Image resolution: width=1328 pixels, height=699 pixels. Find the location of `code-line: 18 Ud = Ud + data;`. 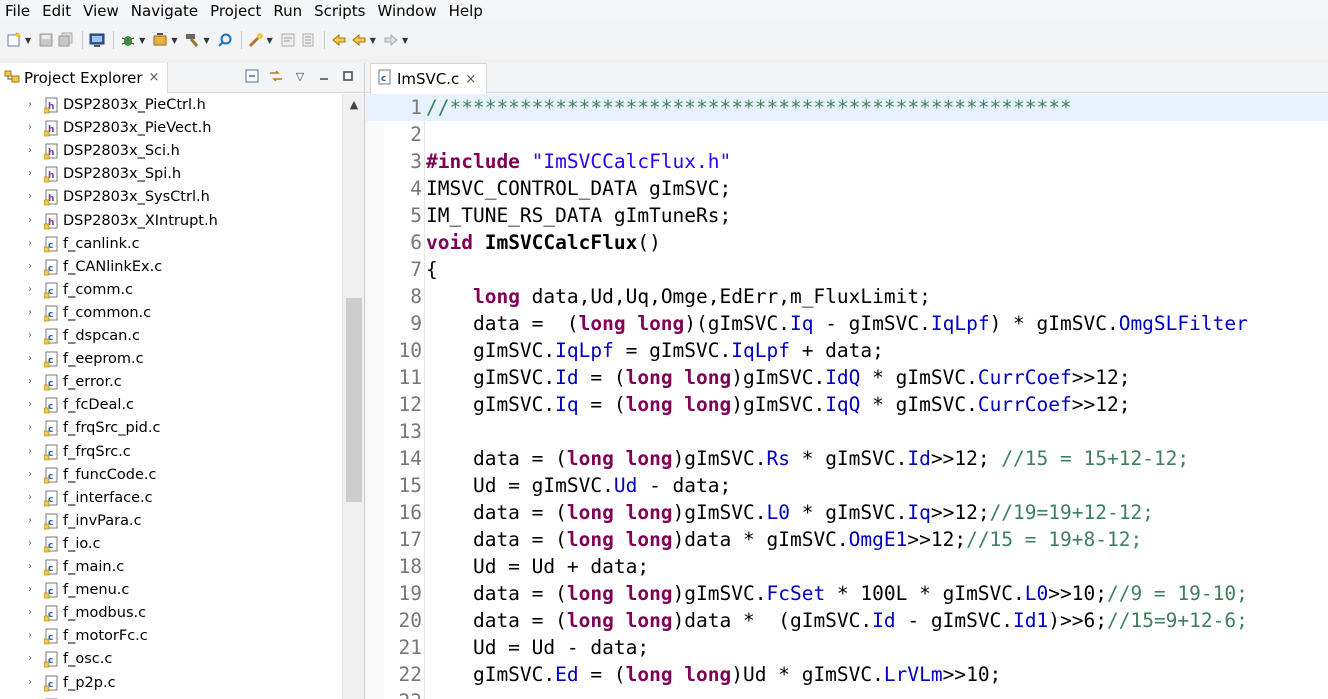

code-line: 18 Ud = Ud + data; is located at coordinates (847, 566).